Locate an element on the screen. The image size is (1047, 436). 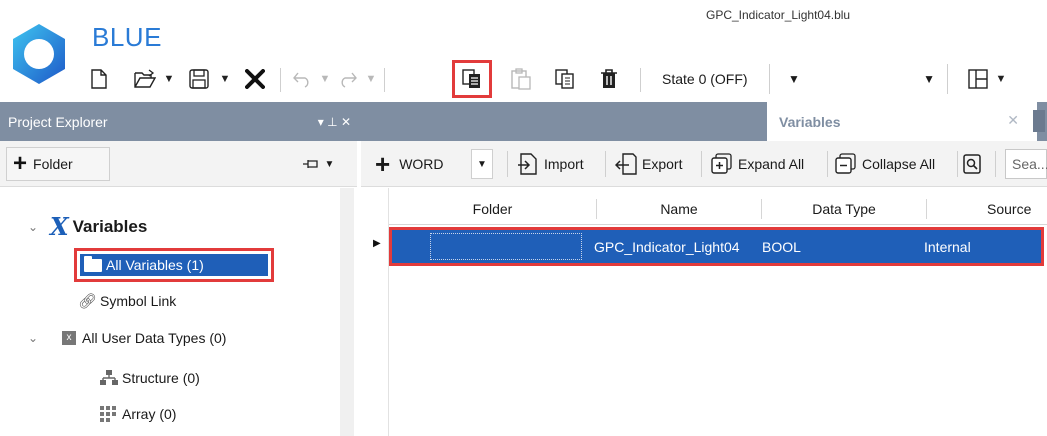
undo-dropdown: ▼ is located at coordinates (325, 79).